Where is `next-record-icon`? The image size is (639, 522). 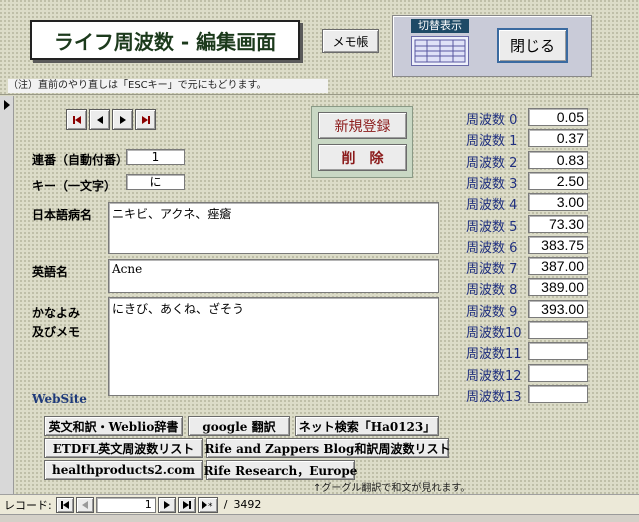
next-record-icon is located at coordinates (166, 504).